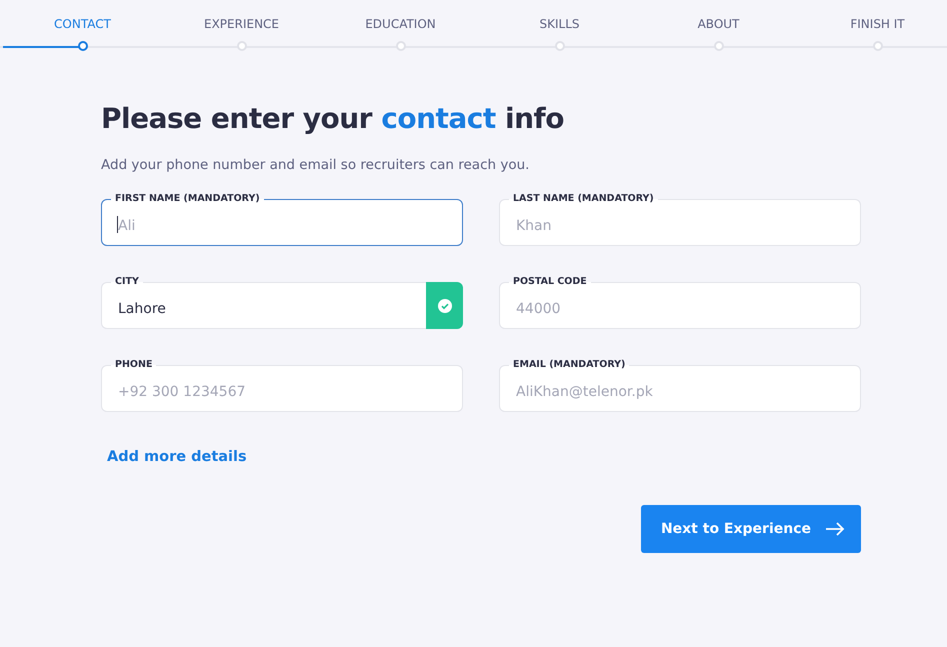  I want to click on text-cursor, so click(117, 224).